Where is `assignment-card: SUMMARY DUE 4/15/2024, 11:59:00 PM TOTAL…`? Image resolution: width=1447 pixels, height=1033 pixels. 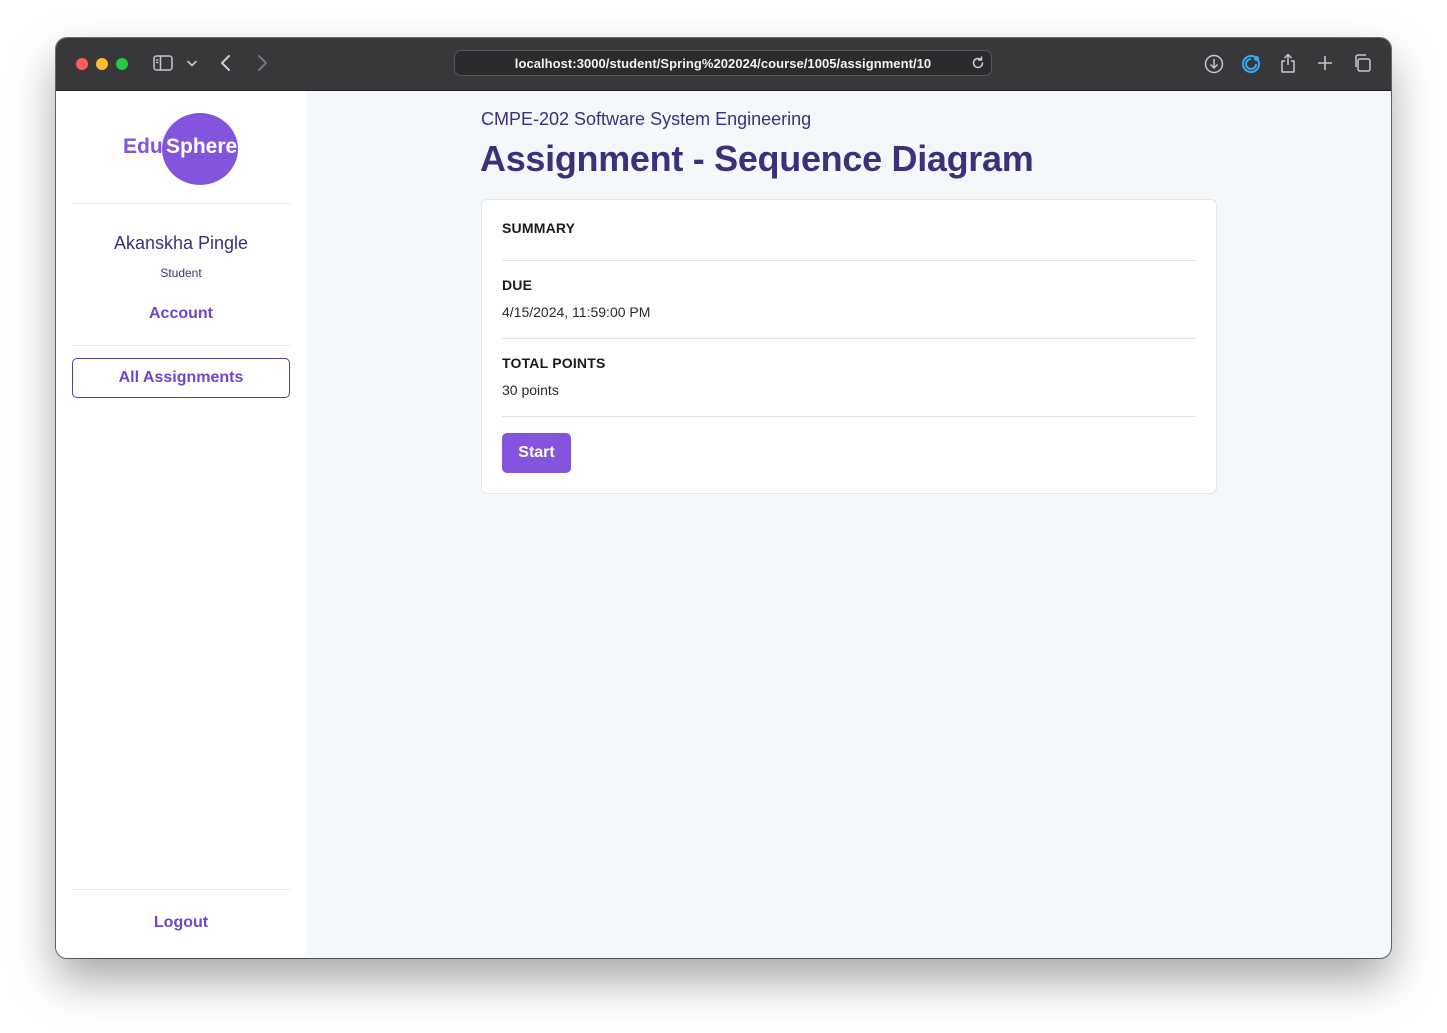 assignment-card: SUMMARY DUE 4/15/2024, 11:59:00 PM TOTAL… is located at coordinates (849, 346).